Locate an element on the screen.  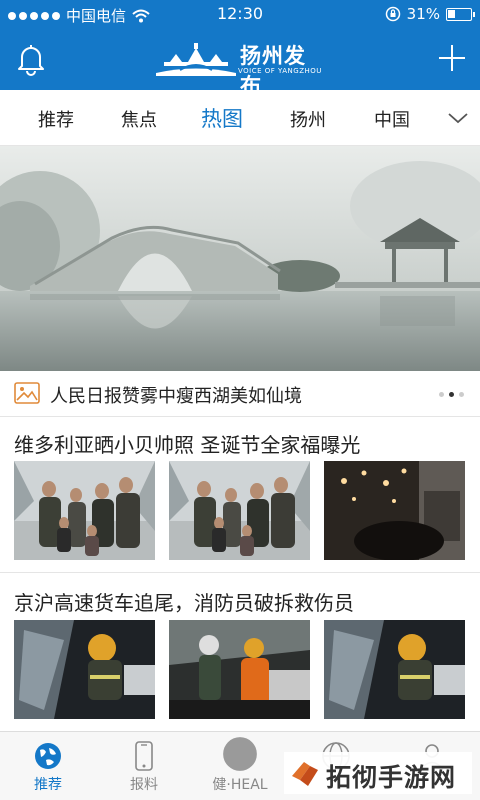
channel-tabs: 推荐 焦点 热图 扬州 中国 is located at coordinates (240, 118).